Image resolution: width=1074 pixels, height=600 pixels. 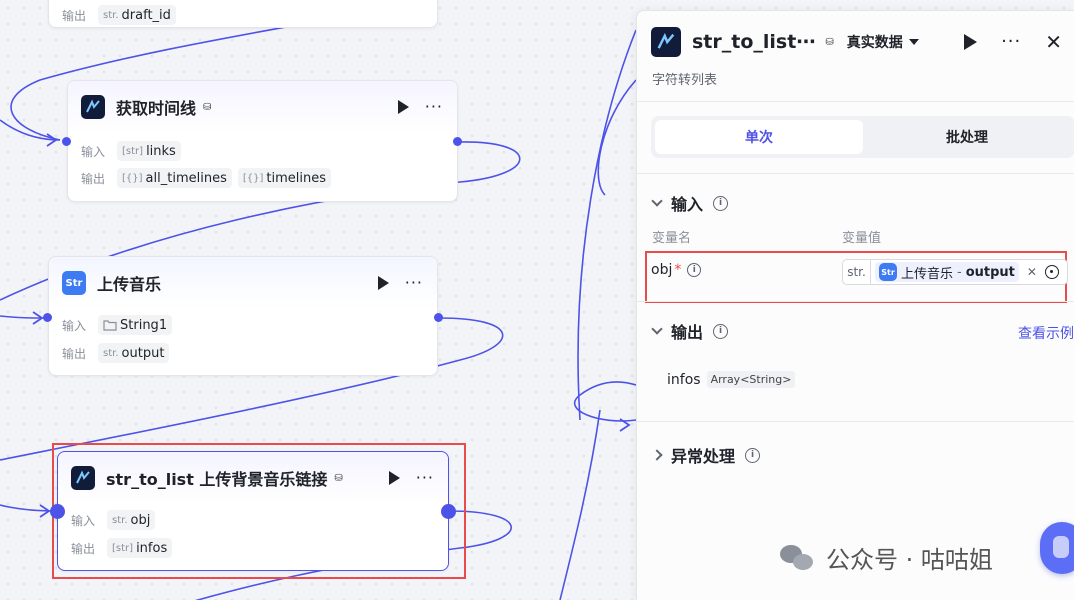 What do you see at coordinates (971, 42) in the screenshot?
I see `run-button` at bounding box center [971, 42].